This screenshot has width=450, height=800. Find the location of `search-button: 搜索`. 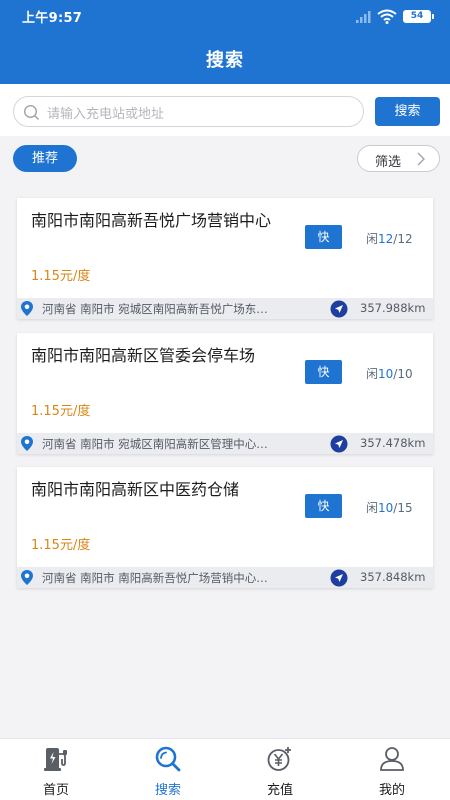

search-button: 搜索 is located at coordinates (407, 111).